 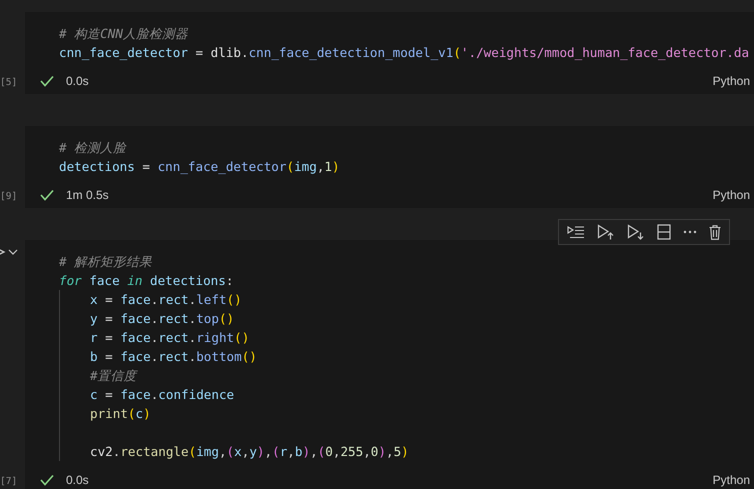 I want to click on code-line: y = face.rect.top(), so click(x=162, y=319).